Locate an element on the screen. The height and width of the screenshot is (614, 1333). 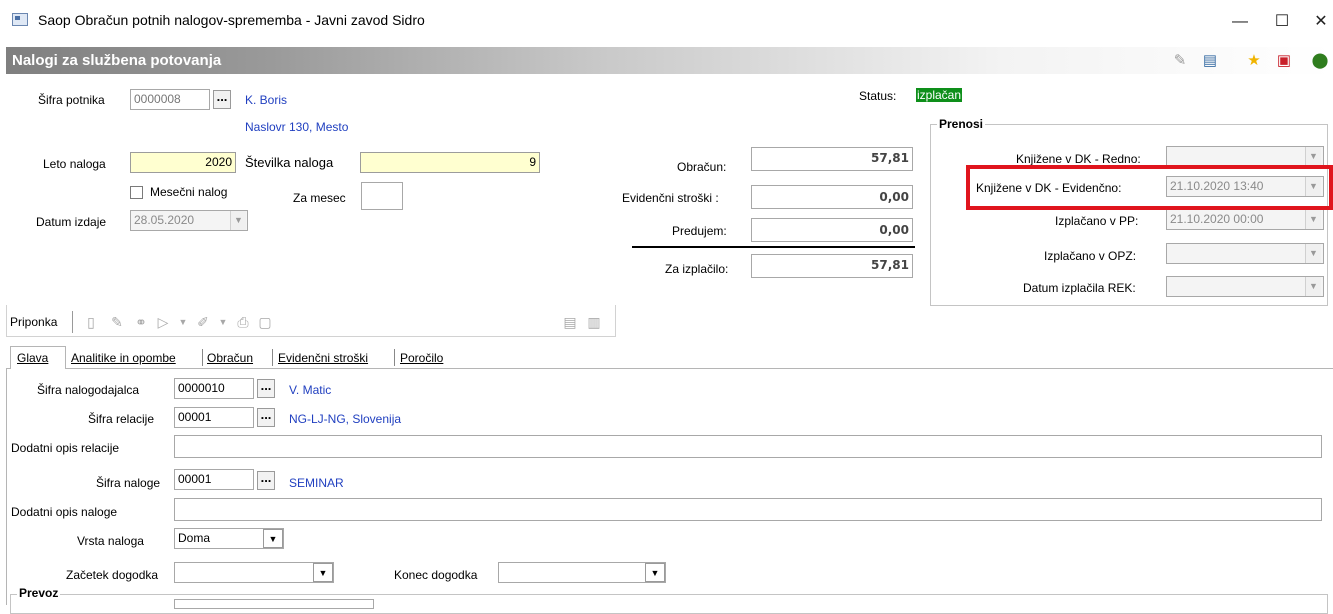
new-doc-icon: ▯ is located at coordinates (91, 322).